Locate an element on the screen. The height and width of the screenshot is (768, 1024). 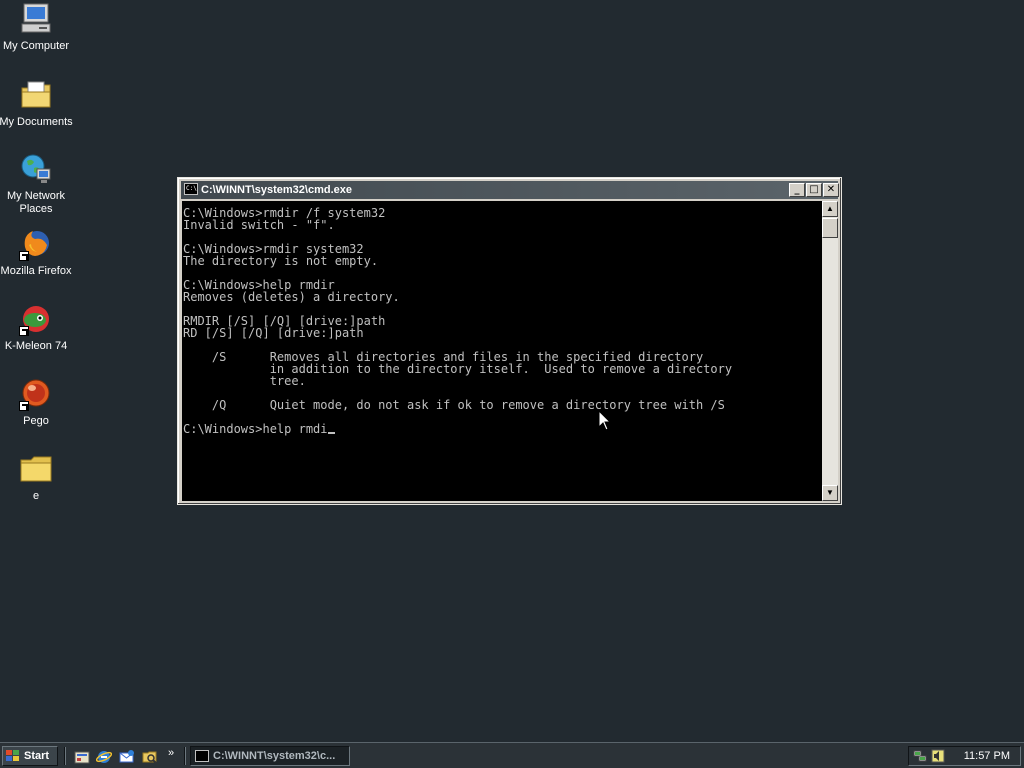
desktop-icon-my-documents: My Documents is located at coordinates (37, 103).